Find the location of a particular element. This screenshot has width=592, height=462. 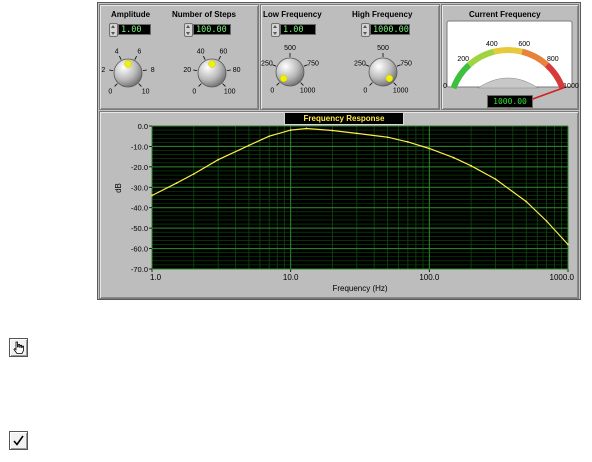

checkmark-icon is located at coordinates (18, 440).